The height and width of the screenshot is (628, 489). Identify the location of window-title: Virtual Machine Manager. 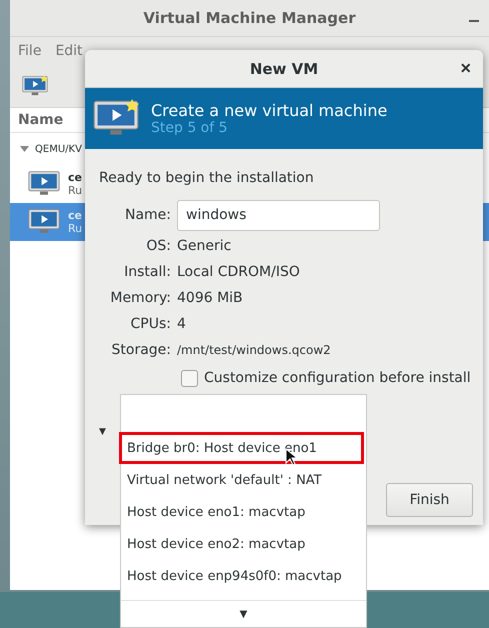
(249, 18).